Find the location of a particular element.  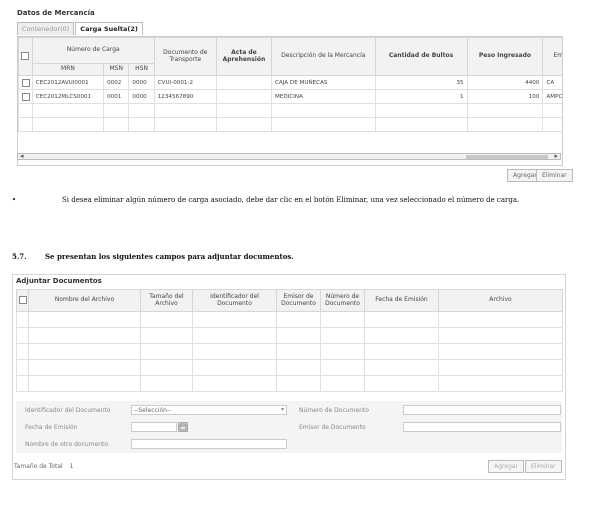

otro-documento-input is located at coordinates (209, 444).